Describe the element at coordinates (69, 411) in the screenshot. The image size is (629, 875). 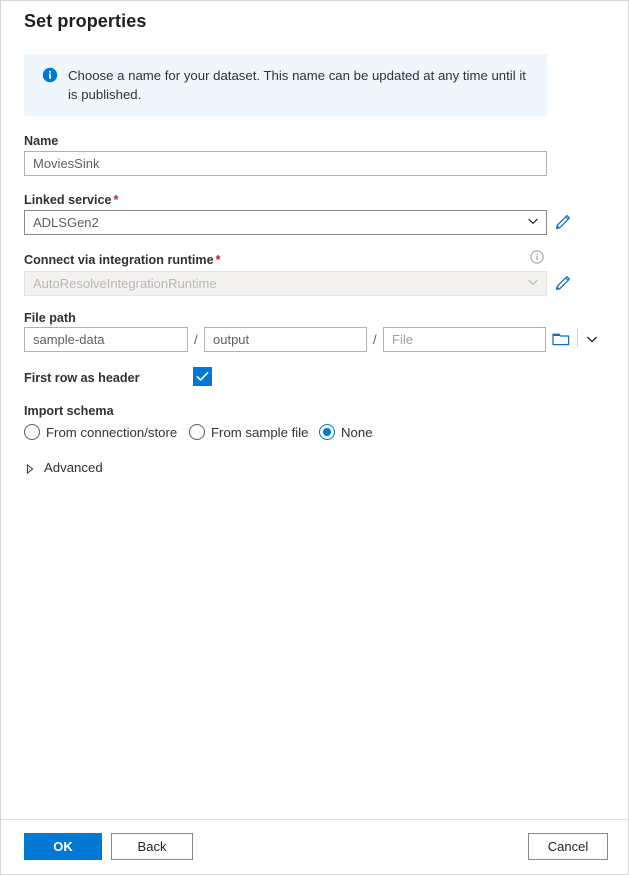
I see `import-schema-label: Import schema` at that location.